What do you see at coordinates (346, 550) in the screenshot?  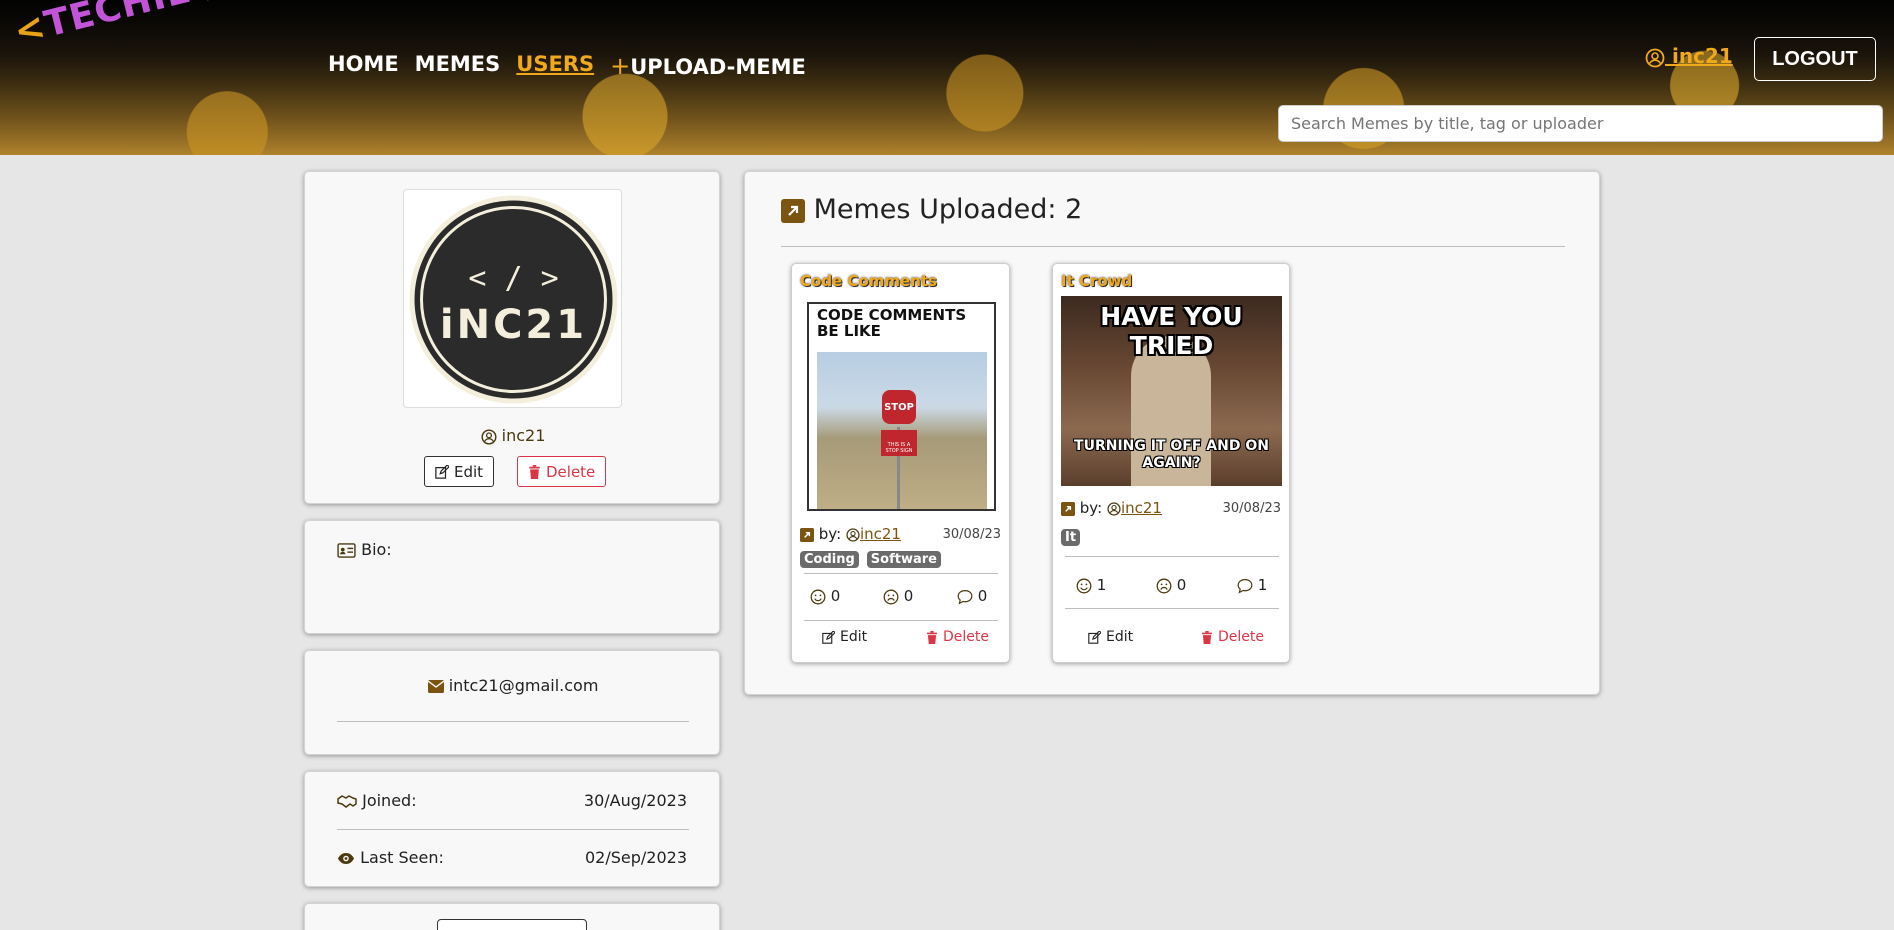 I see `id-card-icon` at bounding box center [346, 550].